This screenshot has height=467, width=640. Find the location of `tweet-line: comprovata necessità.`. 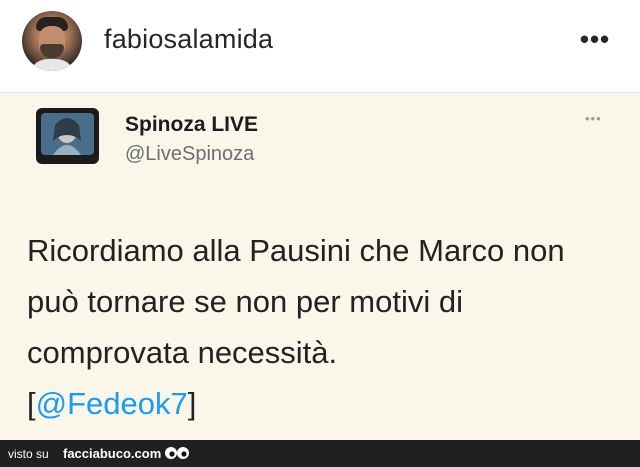

tweet-line: comprovata necessità. is located at coordinates (182, 352).